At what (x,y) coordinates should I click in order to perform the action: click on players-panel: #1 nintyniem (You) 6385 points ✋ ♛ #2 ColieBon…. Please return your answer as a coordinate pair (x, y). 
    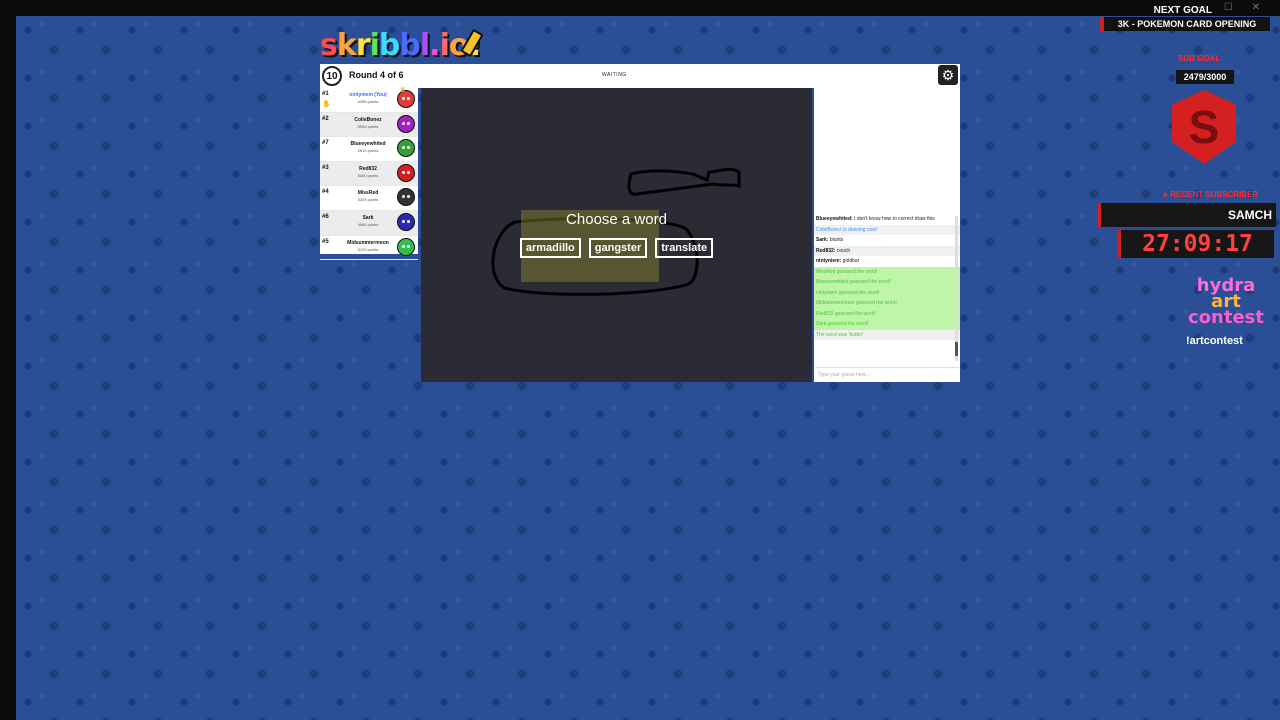
    Looking at the image, I should click on (369, 174).